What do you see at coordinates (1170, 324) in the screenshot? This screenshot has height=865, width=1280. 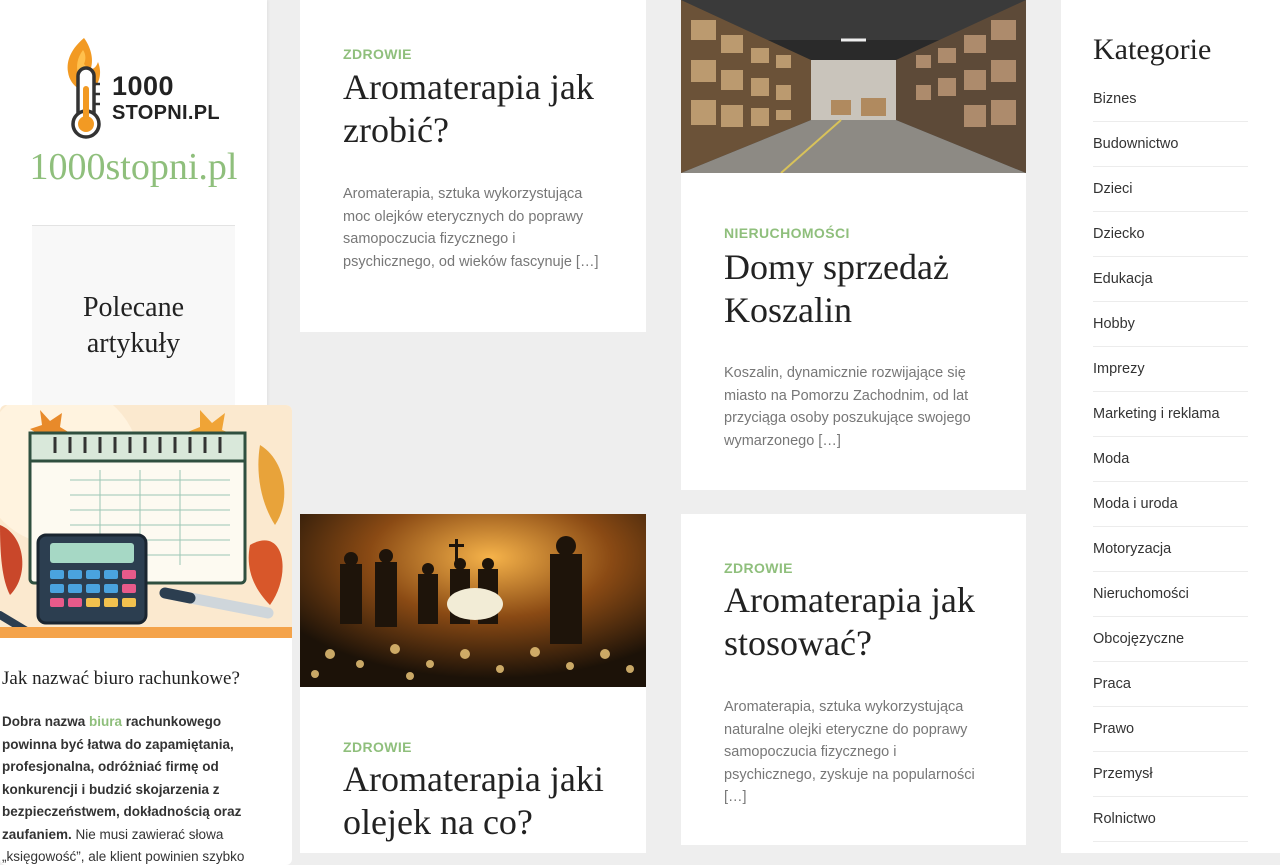 I see `category-link: Hobby` at bounding box center [1170, 324].